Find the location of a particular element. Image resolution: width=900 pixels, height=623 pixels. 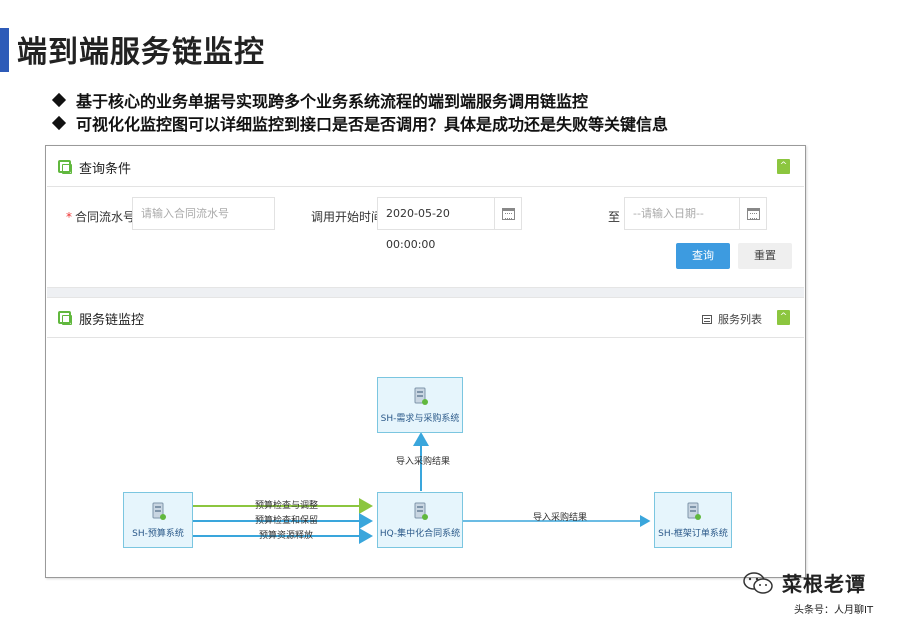

node-contract: HQ-集中化合同系统 is located at coordinates (420, 520).